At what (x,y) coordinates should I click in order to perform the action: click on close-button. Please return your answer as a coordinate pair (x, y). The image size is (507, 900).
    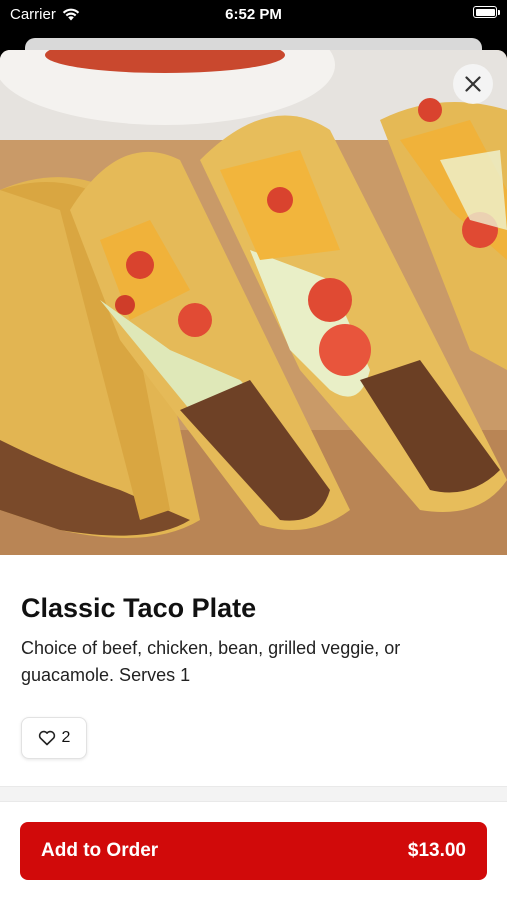
    Looking at the image, I should click on (473, 84).